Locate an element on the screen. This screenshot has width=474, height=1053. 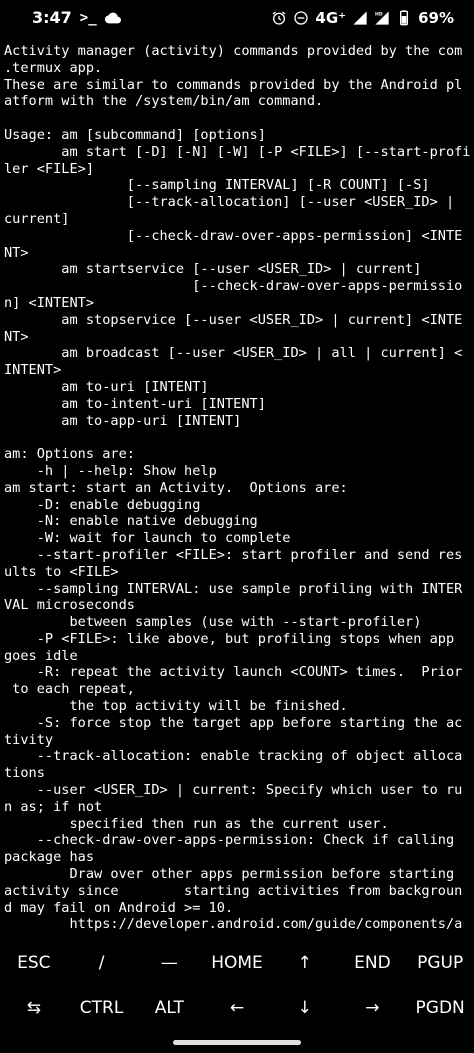
terminal-line: INTENT> is located at coordinates (33, 370).